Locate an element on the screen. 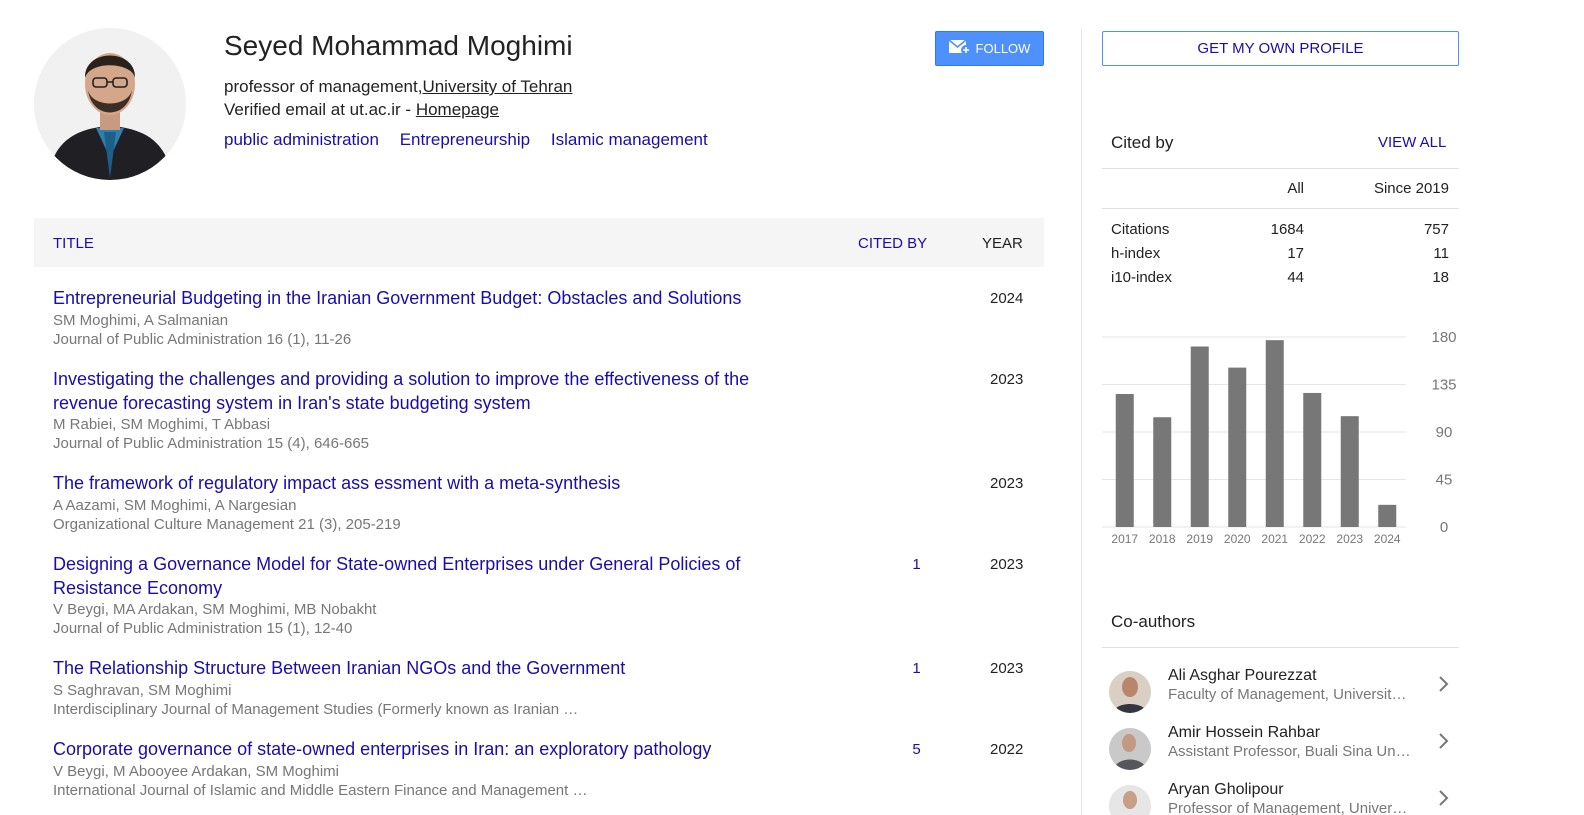 Image resolution: width=1584 pixels, height=815 pixels. sort-by-year: YEAR is located at coordinates (1002, 243).